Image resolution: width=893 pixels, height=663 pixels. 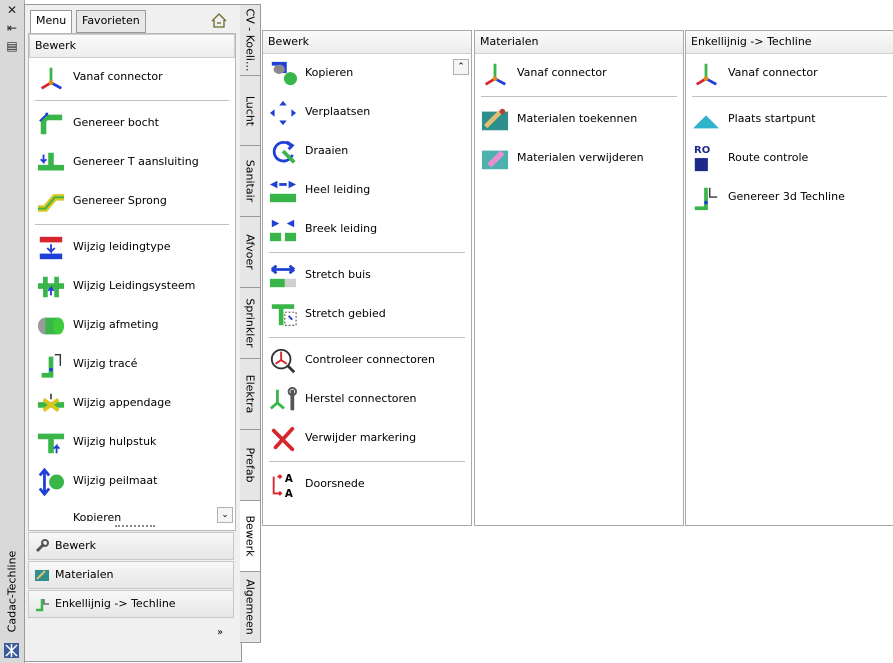 What do you see at coordinates (579, 42) in the screenshot?
I see `panel-header: Materialen` at bounding box center [579, 42].